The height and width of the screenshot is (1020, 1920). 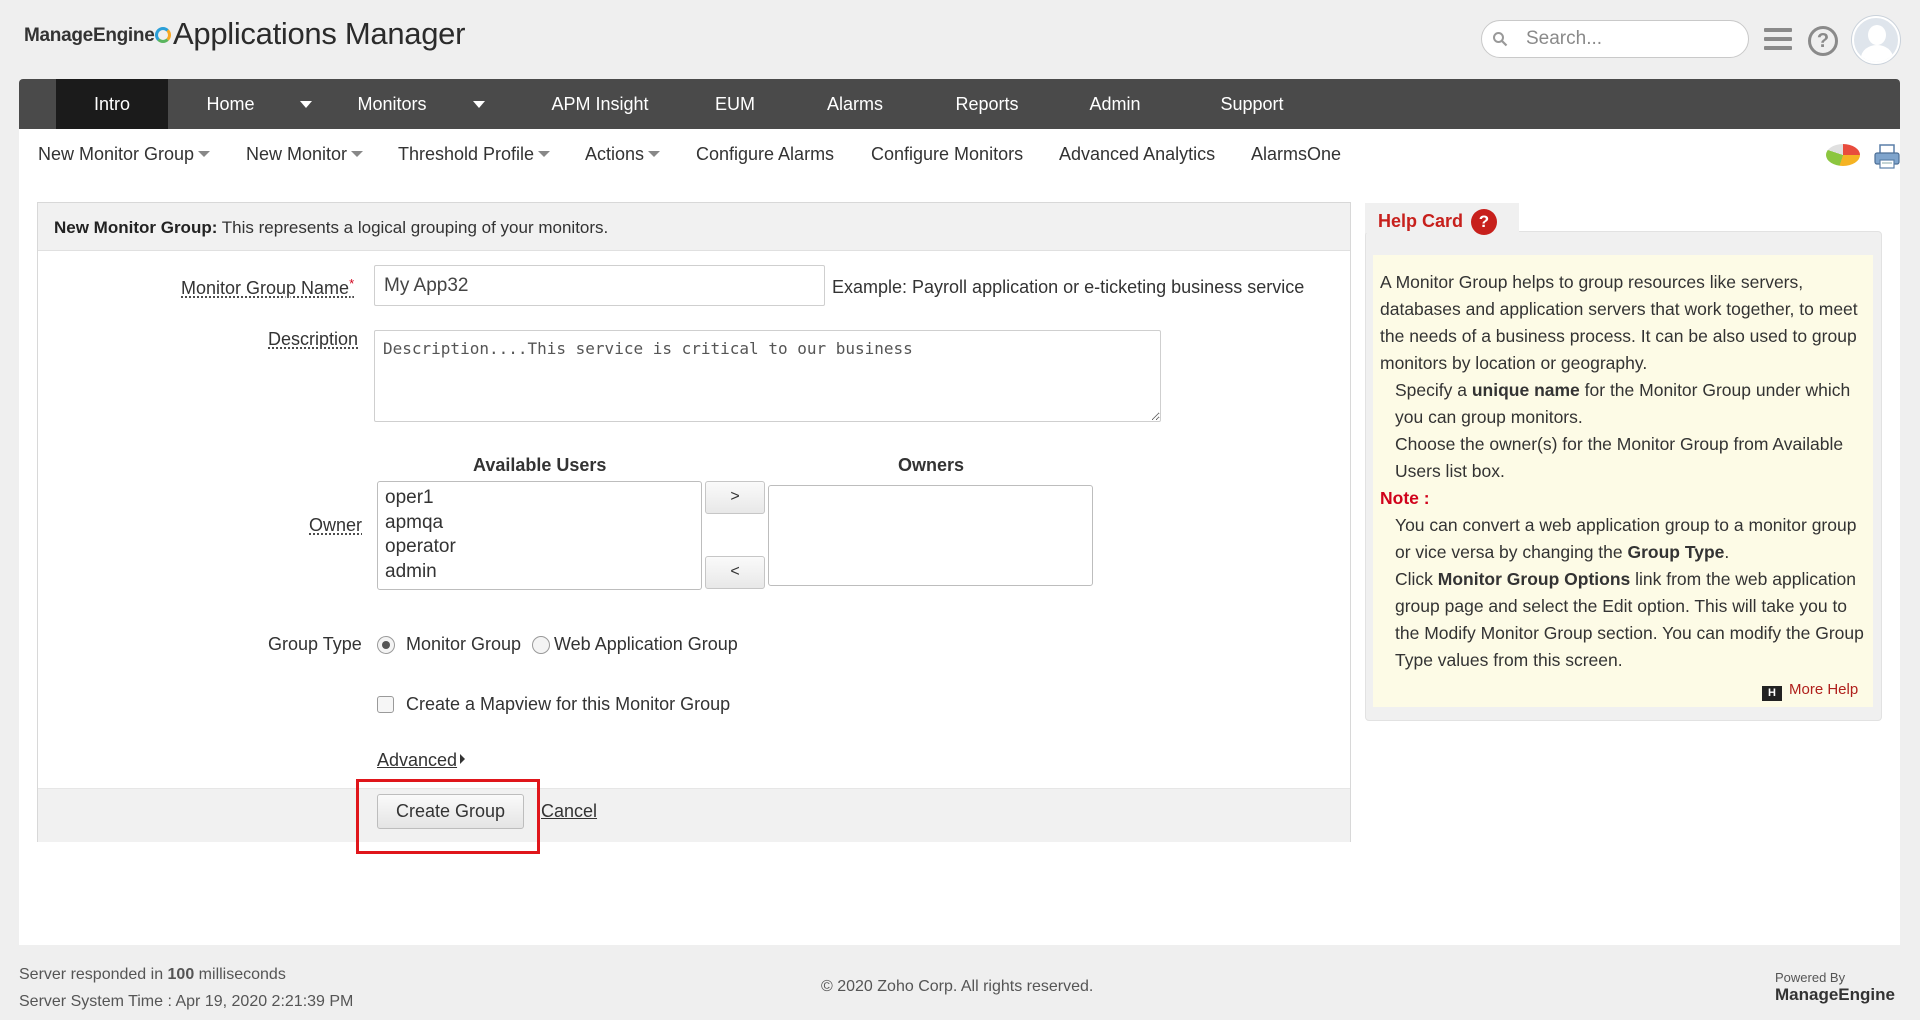 I want to click on manageengine-logo: ManageEngine, so click(x=98, y=36).